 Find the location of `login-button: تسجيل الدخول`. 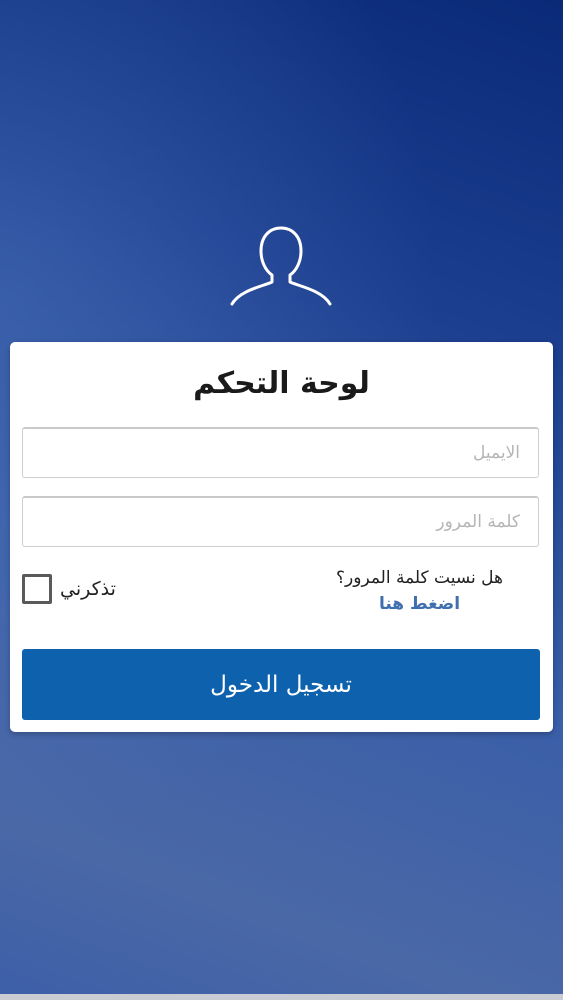

login-button: تسجيل الدخول is located at coordinates (281, 684).